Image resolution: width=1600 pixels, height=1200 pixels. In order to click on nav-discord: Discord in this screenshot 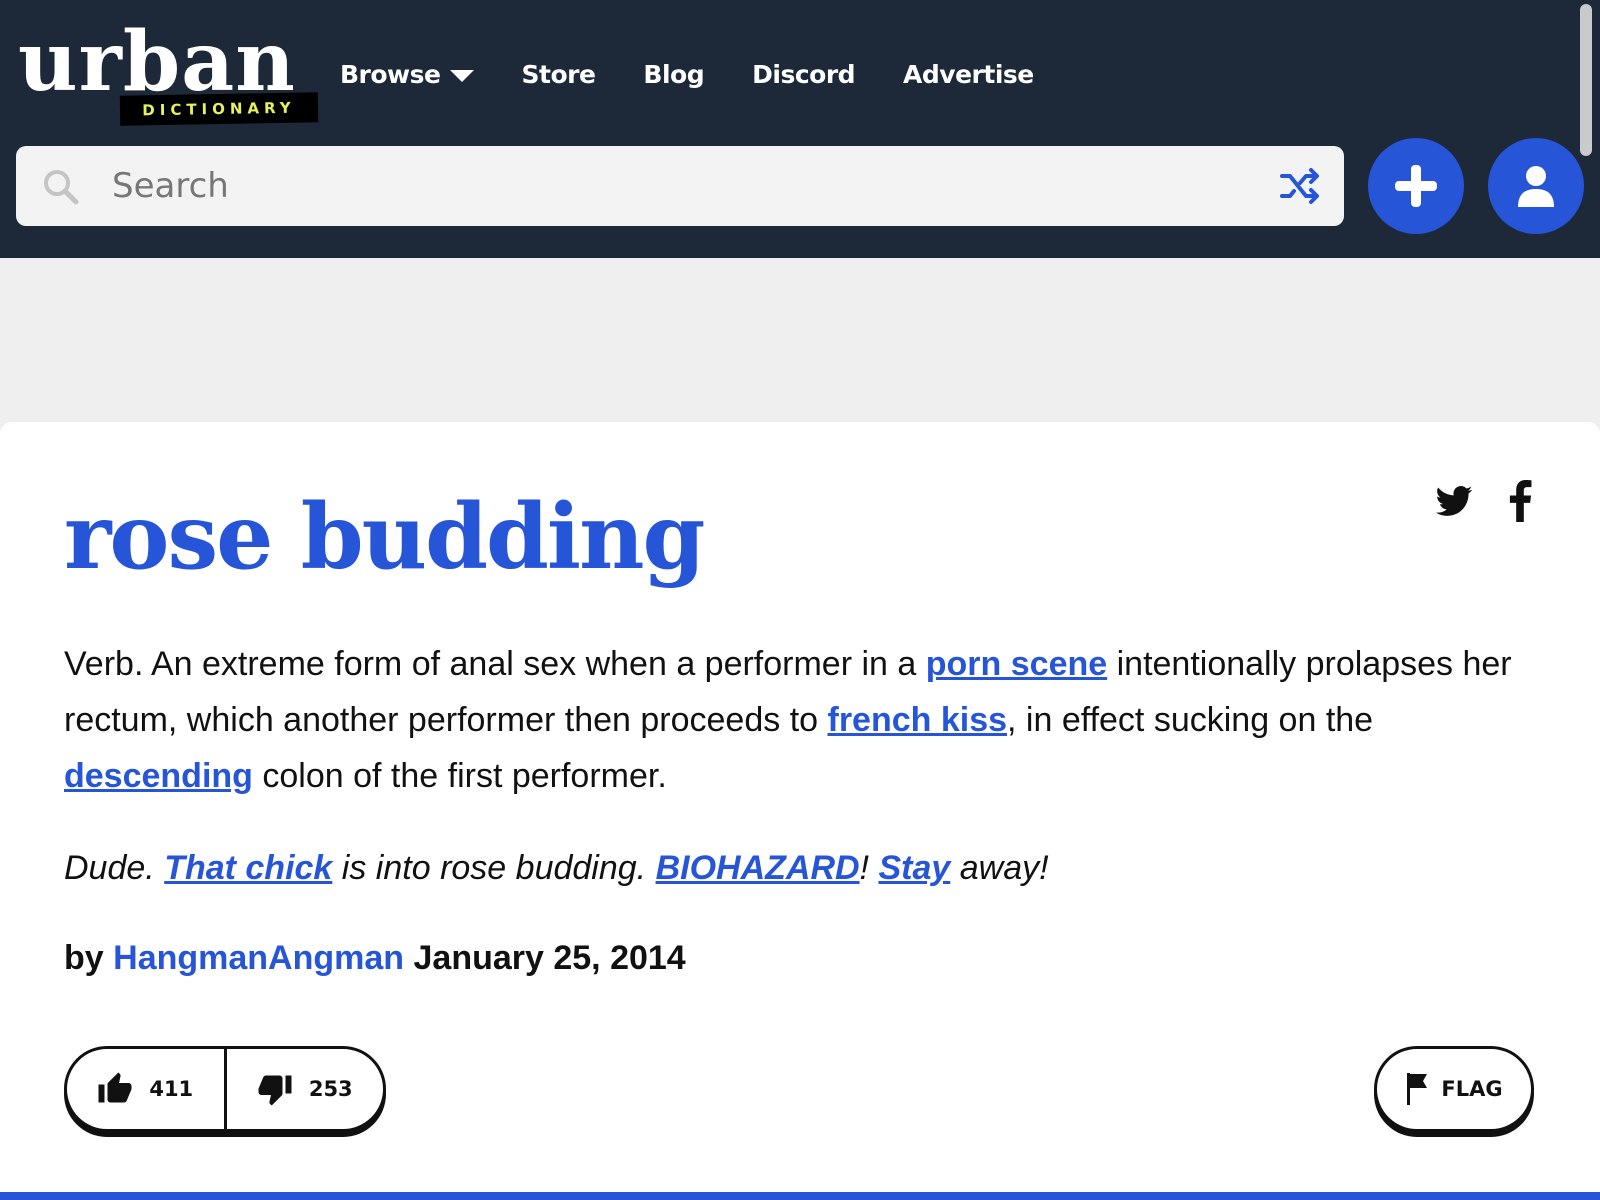, I will do `click(803, 74)`.